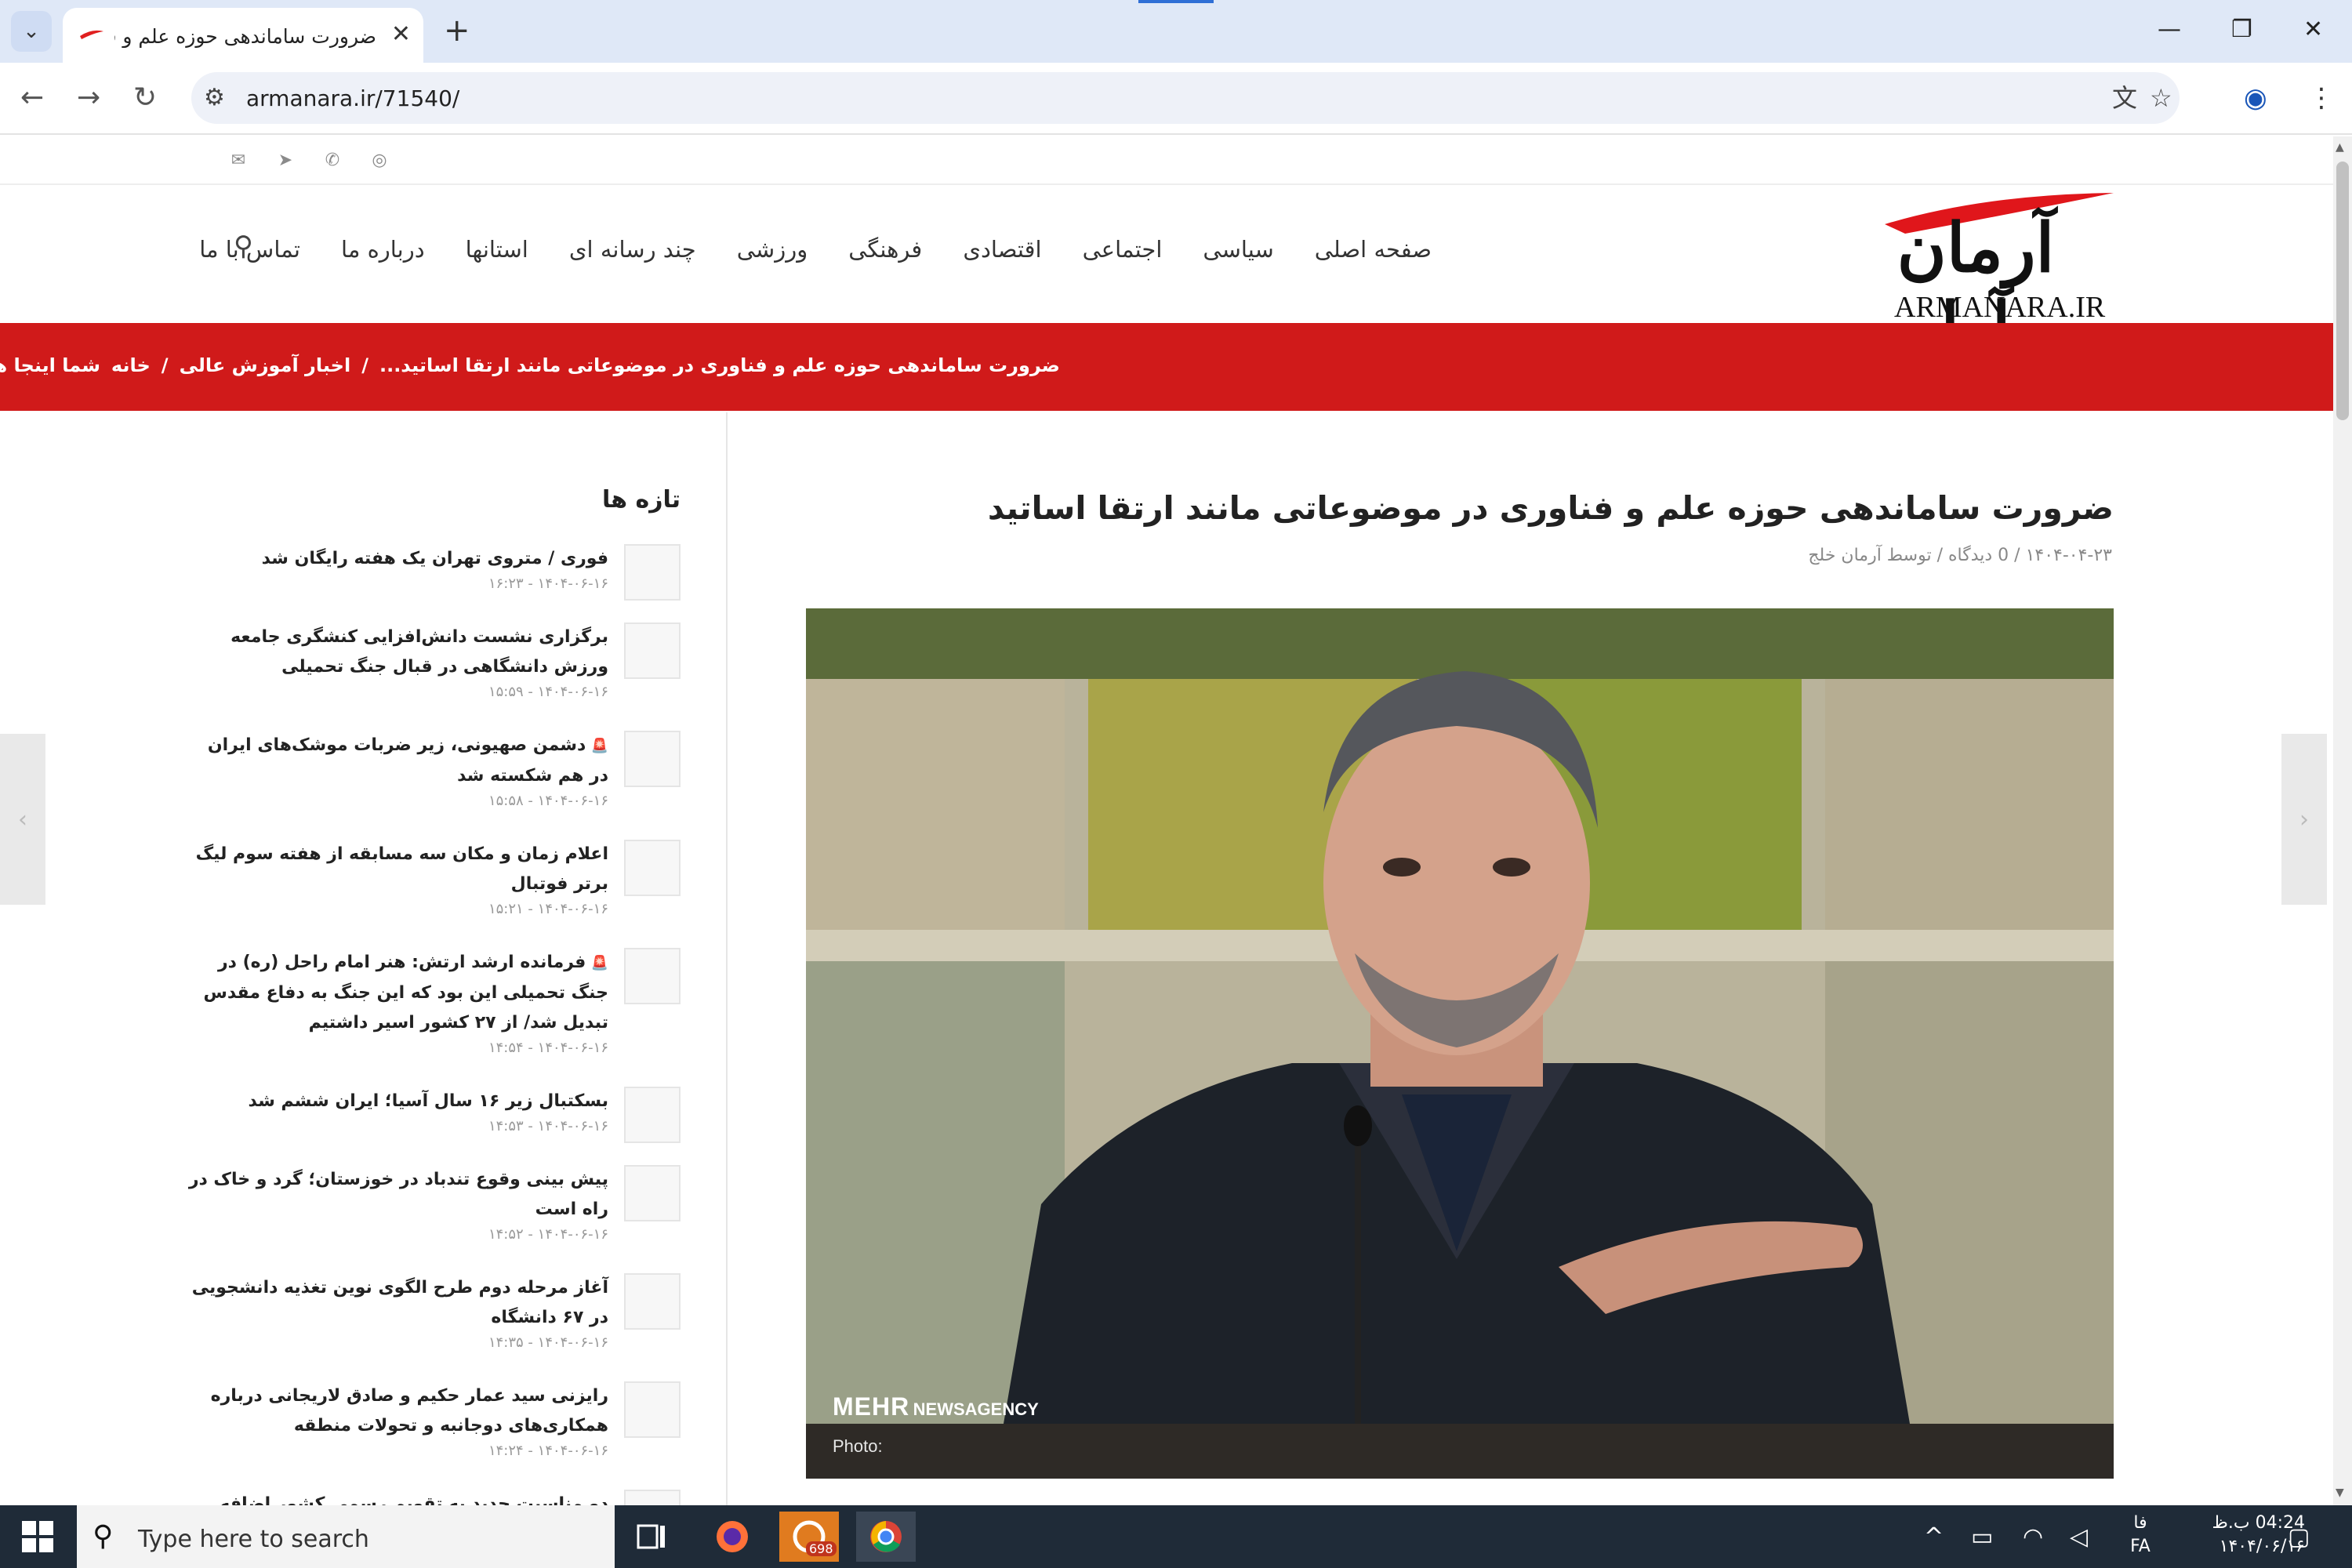 This screenshot has height=1568, width=2352. Describe the element at coordinates (885, 249) in the screenshot. I see `nav-item-culture: فرهنگی` at that location.